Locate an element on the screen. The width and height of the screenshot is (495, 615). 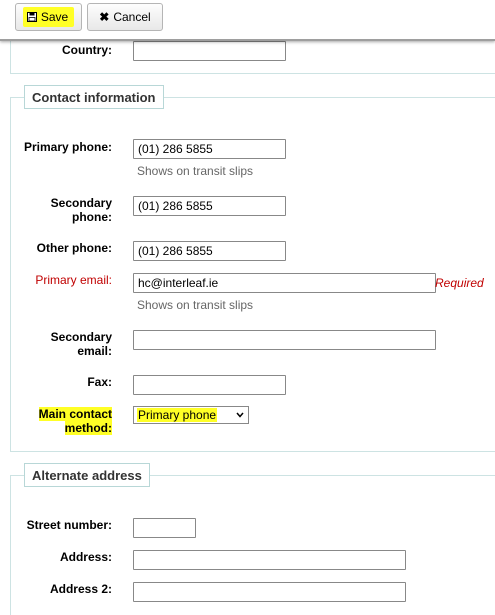
save-button: Save is located at coordinates (48, 17).